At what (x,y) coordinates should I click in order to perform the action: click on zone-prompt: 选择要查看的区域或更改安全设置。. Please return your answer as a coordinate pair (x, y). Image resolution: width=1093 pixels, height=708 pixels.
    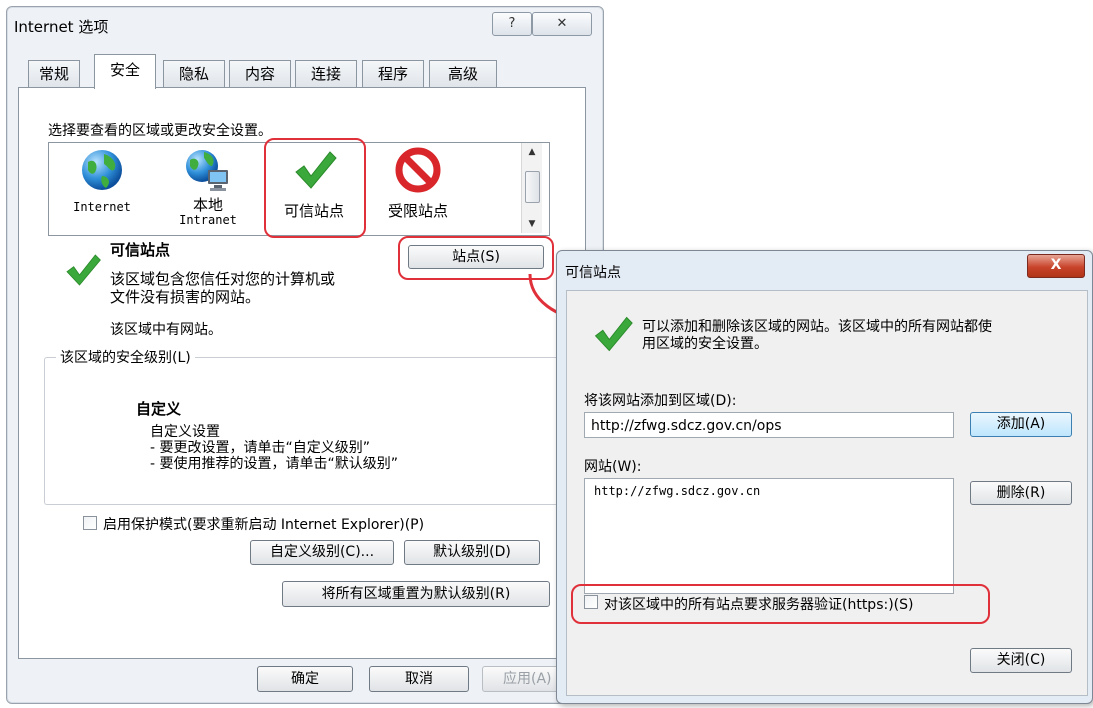
    Looking at the image, I should click on (160, 131).